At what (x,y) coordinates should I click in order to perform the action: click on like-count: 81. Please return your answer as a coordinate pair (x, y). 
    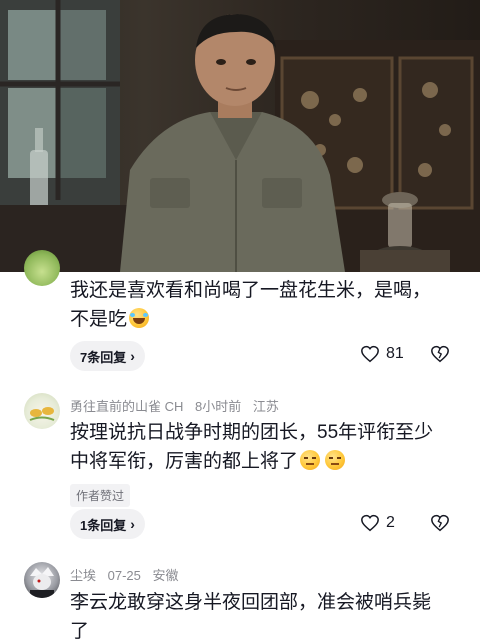
    Looking at the image, I should click on (395, 353).